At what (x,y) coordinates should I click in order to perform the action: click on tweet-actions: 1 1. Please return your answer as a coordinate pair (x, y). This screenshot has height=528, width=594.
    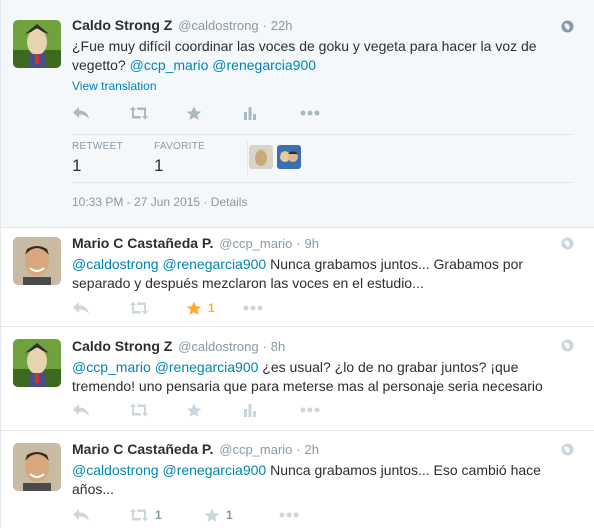
    Looking at the image, I should click on (204, 515).